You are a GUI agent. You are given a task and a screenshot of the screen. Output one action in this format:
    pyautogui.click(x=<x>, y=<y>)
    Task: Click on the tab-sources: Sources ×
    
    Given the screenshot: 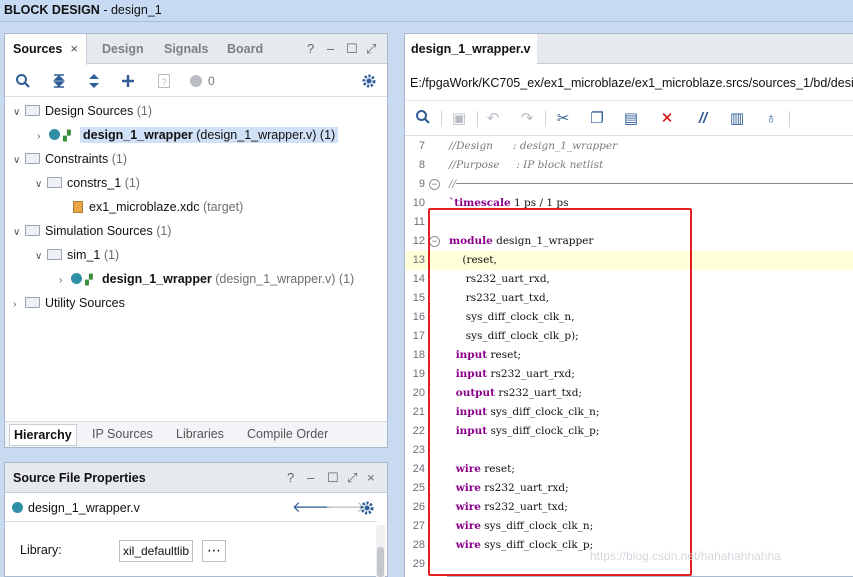 What is the action you would take?
    pyautogui.click(x=46, y=49)
    